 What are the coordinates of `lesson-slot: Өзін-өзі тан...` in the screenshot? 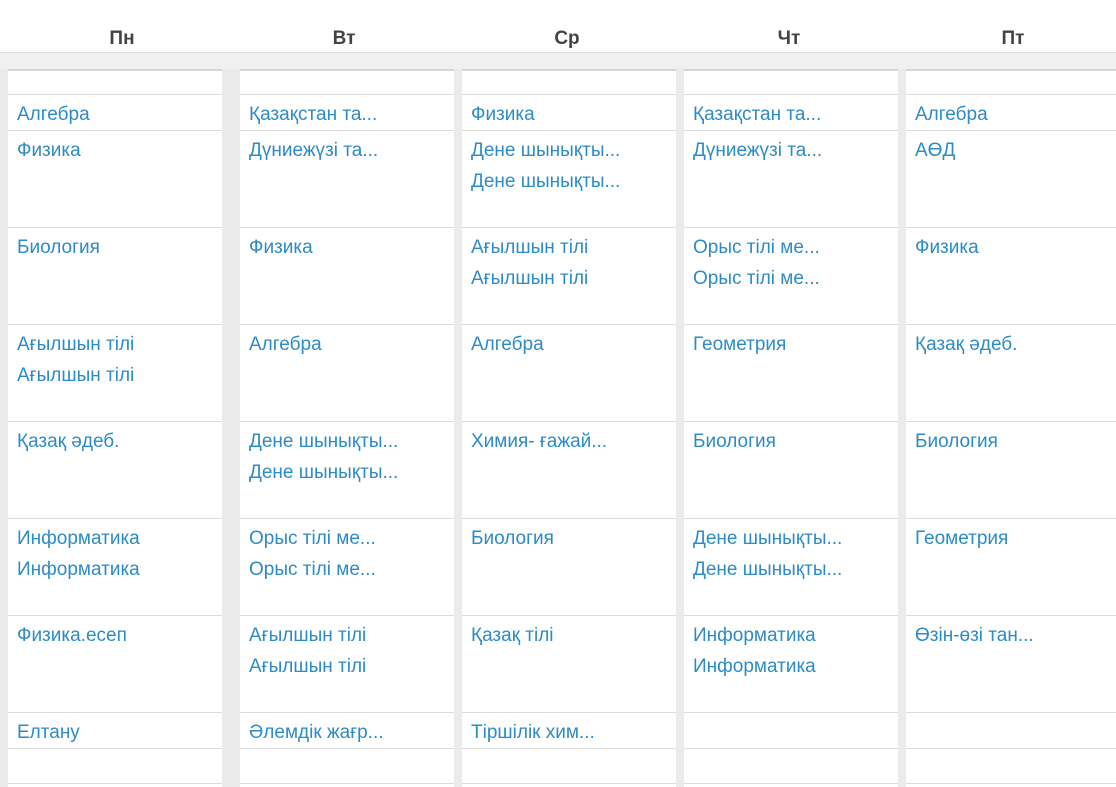 It's located at (1011, 663).